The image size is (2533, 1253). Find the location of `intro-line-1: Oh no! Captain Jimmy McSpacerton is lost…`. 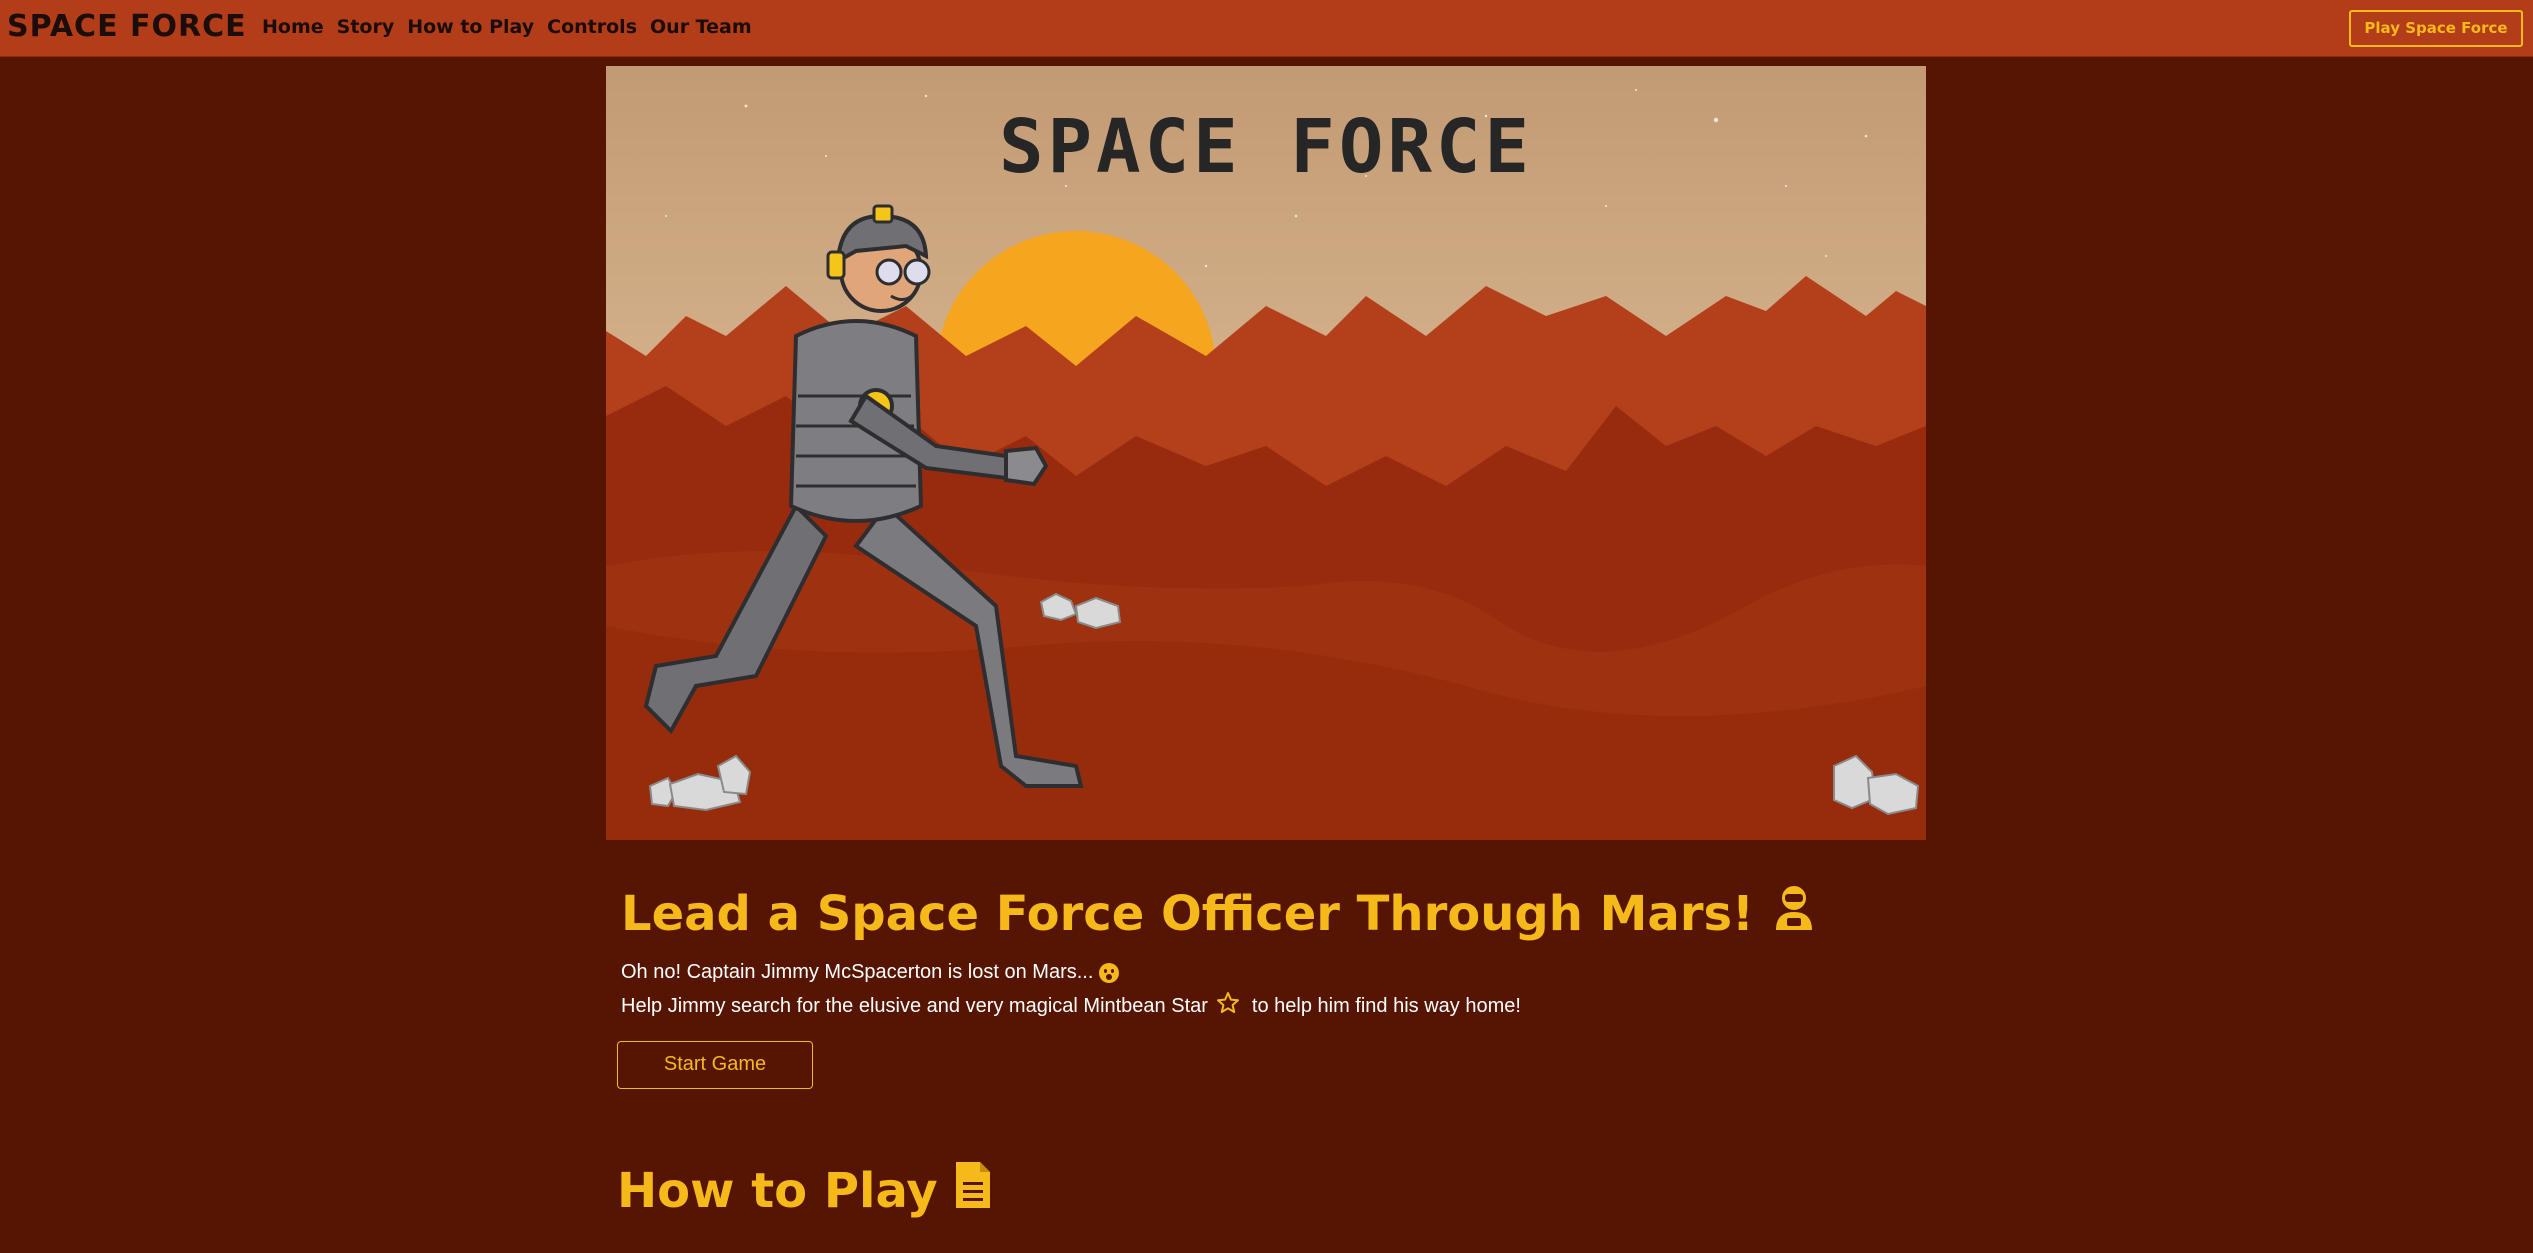

intro-line-1: Oh no! Captain Jimmy McSpacerton is lost… is located at coordinates (870, 972).